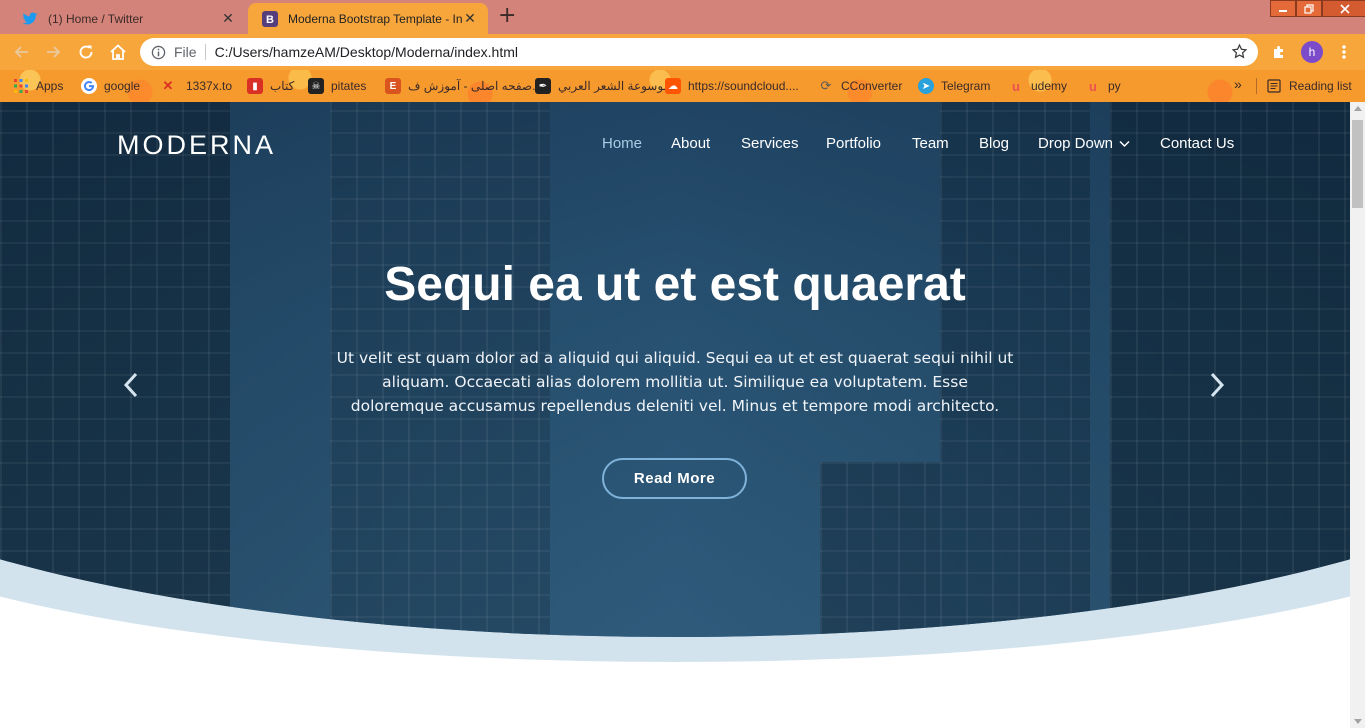 The height and width of the screenshot is (728, 1365). What do you see at coordinates (1357, 164) in the screenshot?
I see `scroll-thumb` at bounding box center [1357, 164].